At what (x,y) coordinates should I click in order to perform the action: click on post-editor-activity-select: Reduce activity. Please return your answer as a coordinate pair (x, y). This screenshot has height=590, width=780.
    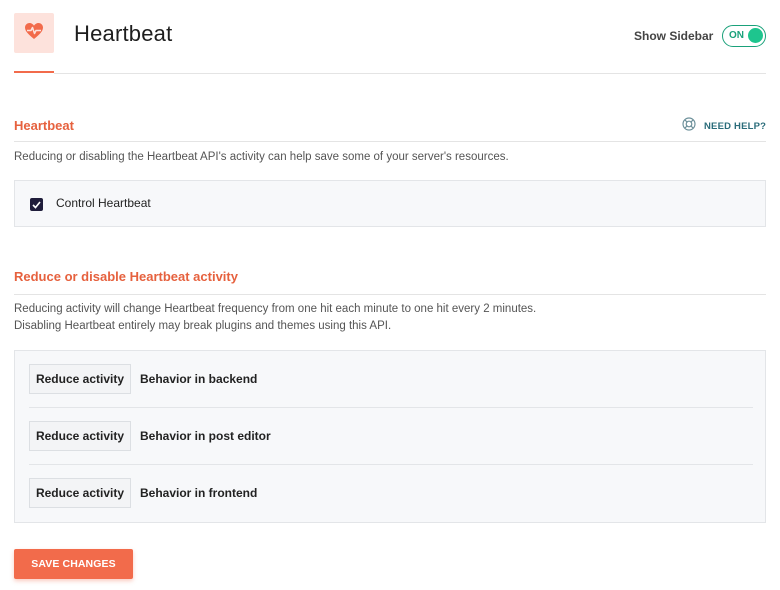
    Looking at the image, I should click on (80, 436).